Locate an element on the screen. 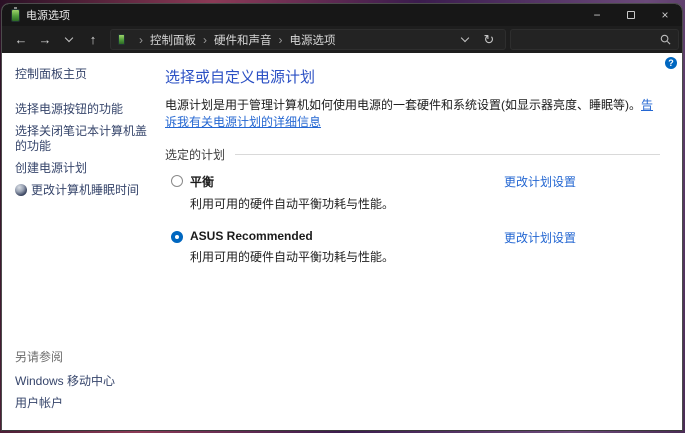 The width and height of the screenshot is (685, 433). search-box is located at coordinates (594, 39).